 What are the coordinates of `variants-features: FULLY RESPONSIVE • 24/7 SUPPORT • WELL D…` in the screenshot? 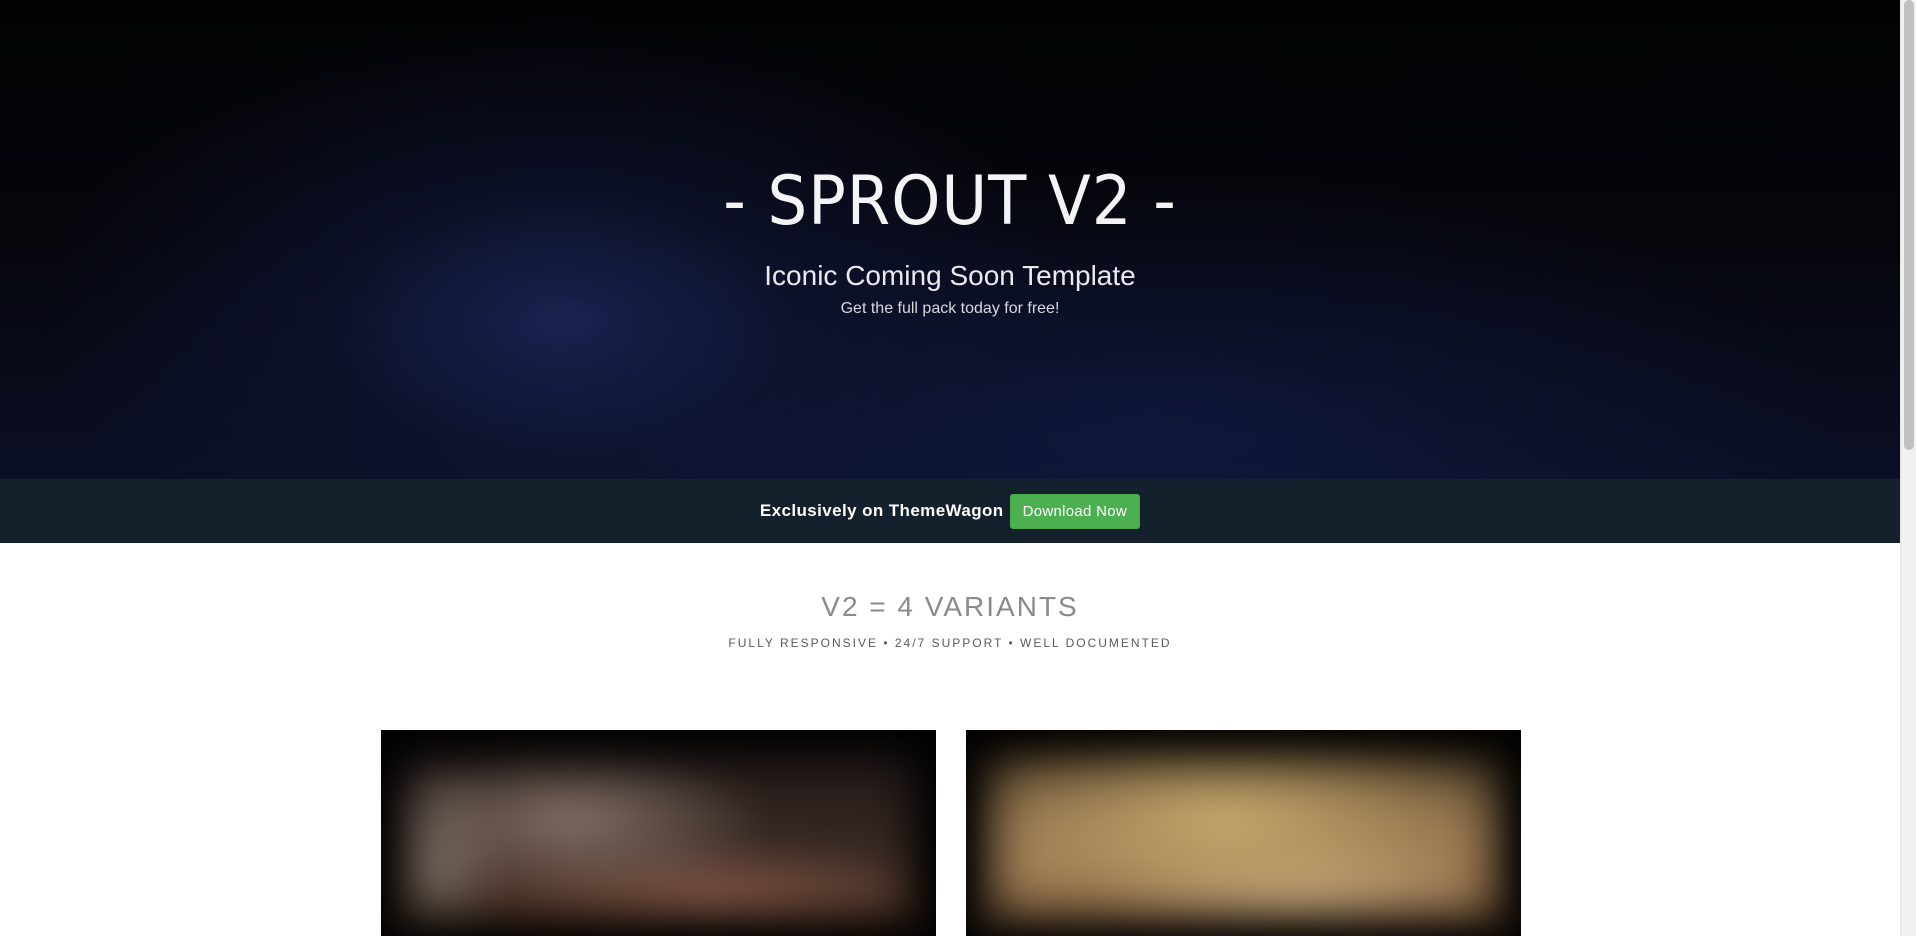 It's located at (950, 643).